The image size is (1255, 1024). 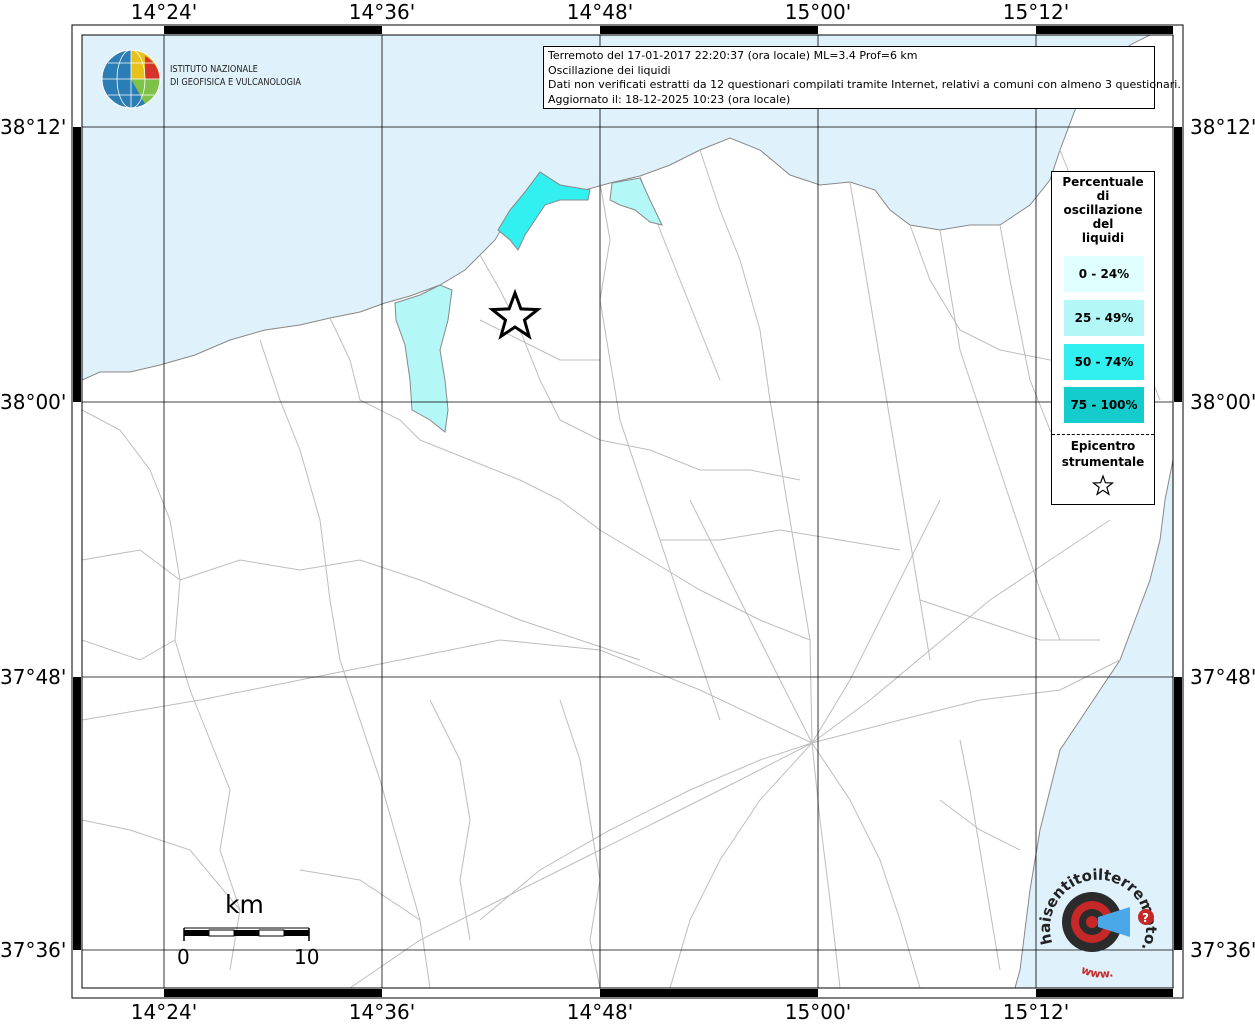 I want to click on legend-item-25-49: 25 - 49%, so click(x=1104, y=318).